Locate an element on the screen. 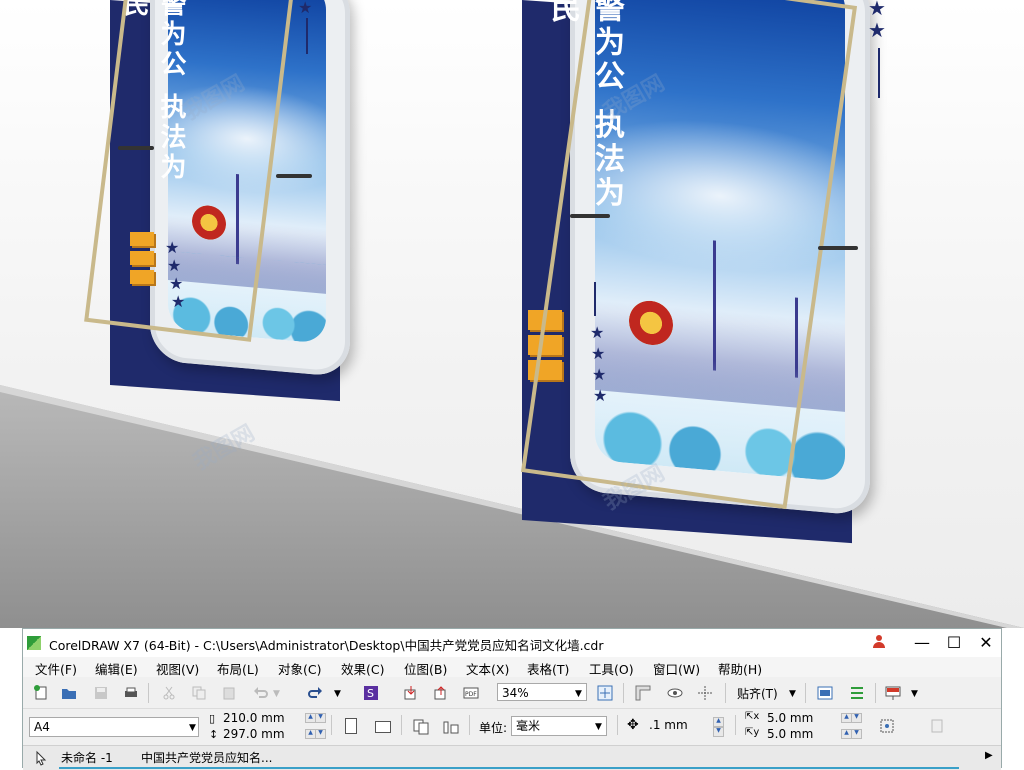 This screenshot has width=1024, height=770. launcher-dropdown-icon: ▼ is located at coordinates (914, 694).